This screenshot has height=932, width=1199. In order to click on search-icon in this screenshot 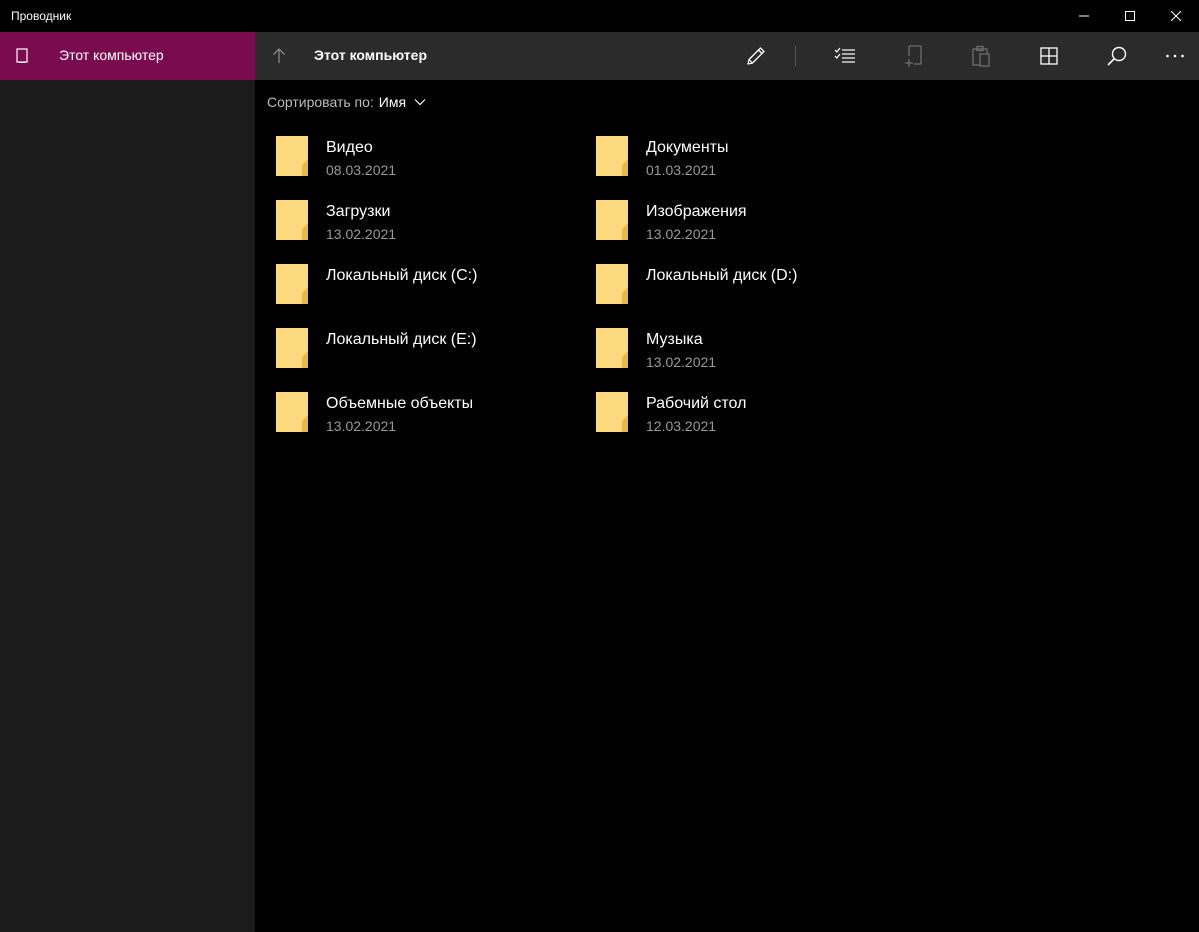, I will do `click(1117, 56)`.